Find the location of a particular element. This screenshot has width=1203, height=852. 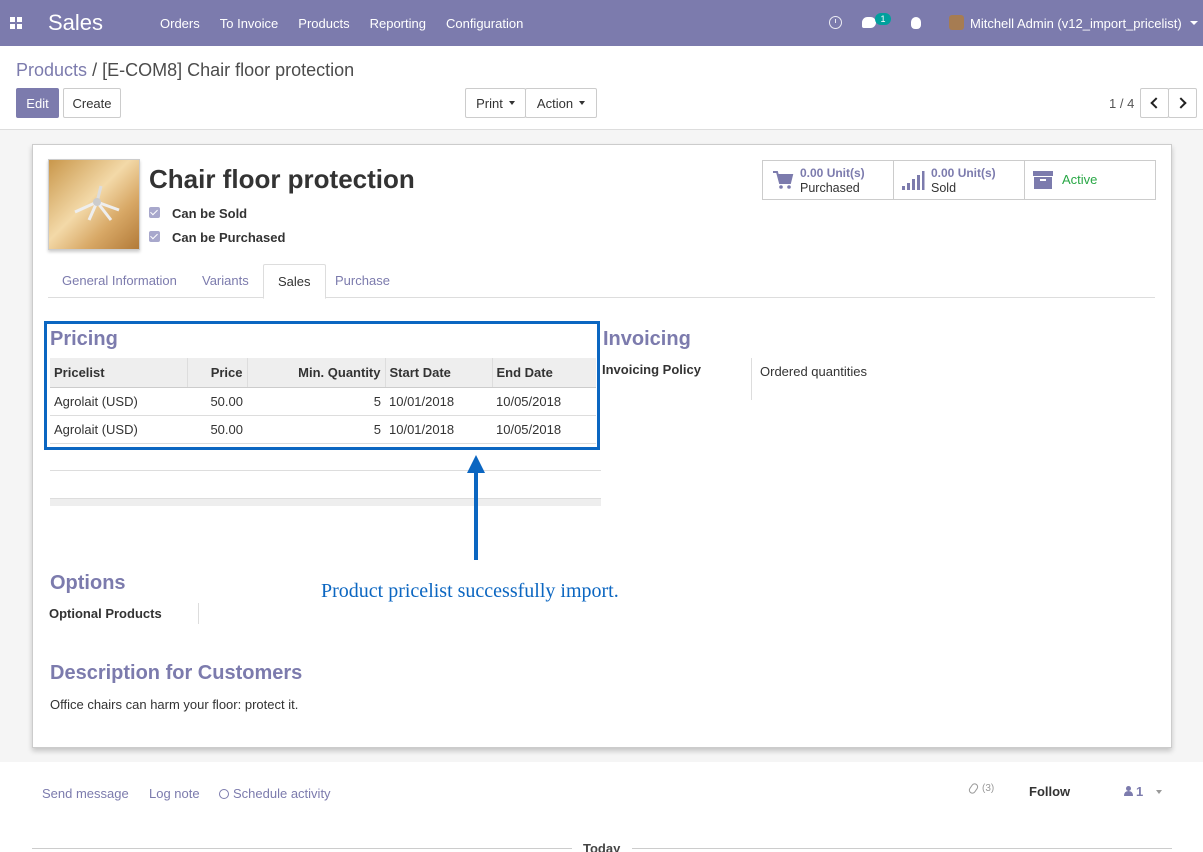

menu-orders: Orders is located at coordinates (180, 23).